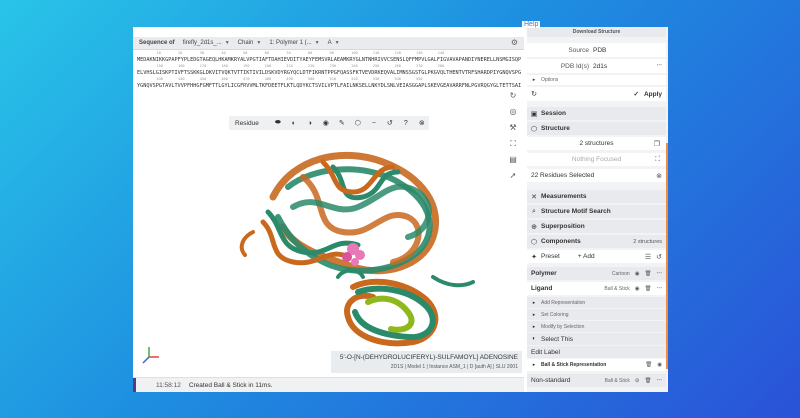 The width and height of the screenshot is (800, 418). I want to click on ligand-component: Ligand Ball & Stick ◉ 🗑 ⋯, so click(596, 288).